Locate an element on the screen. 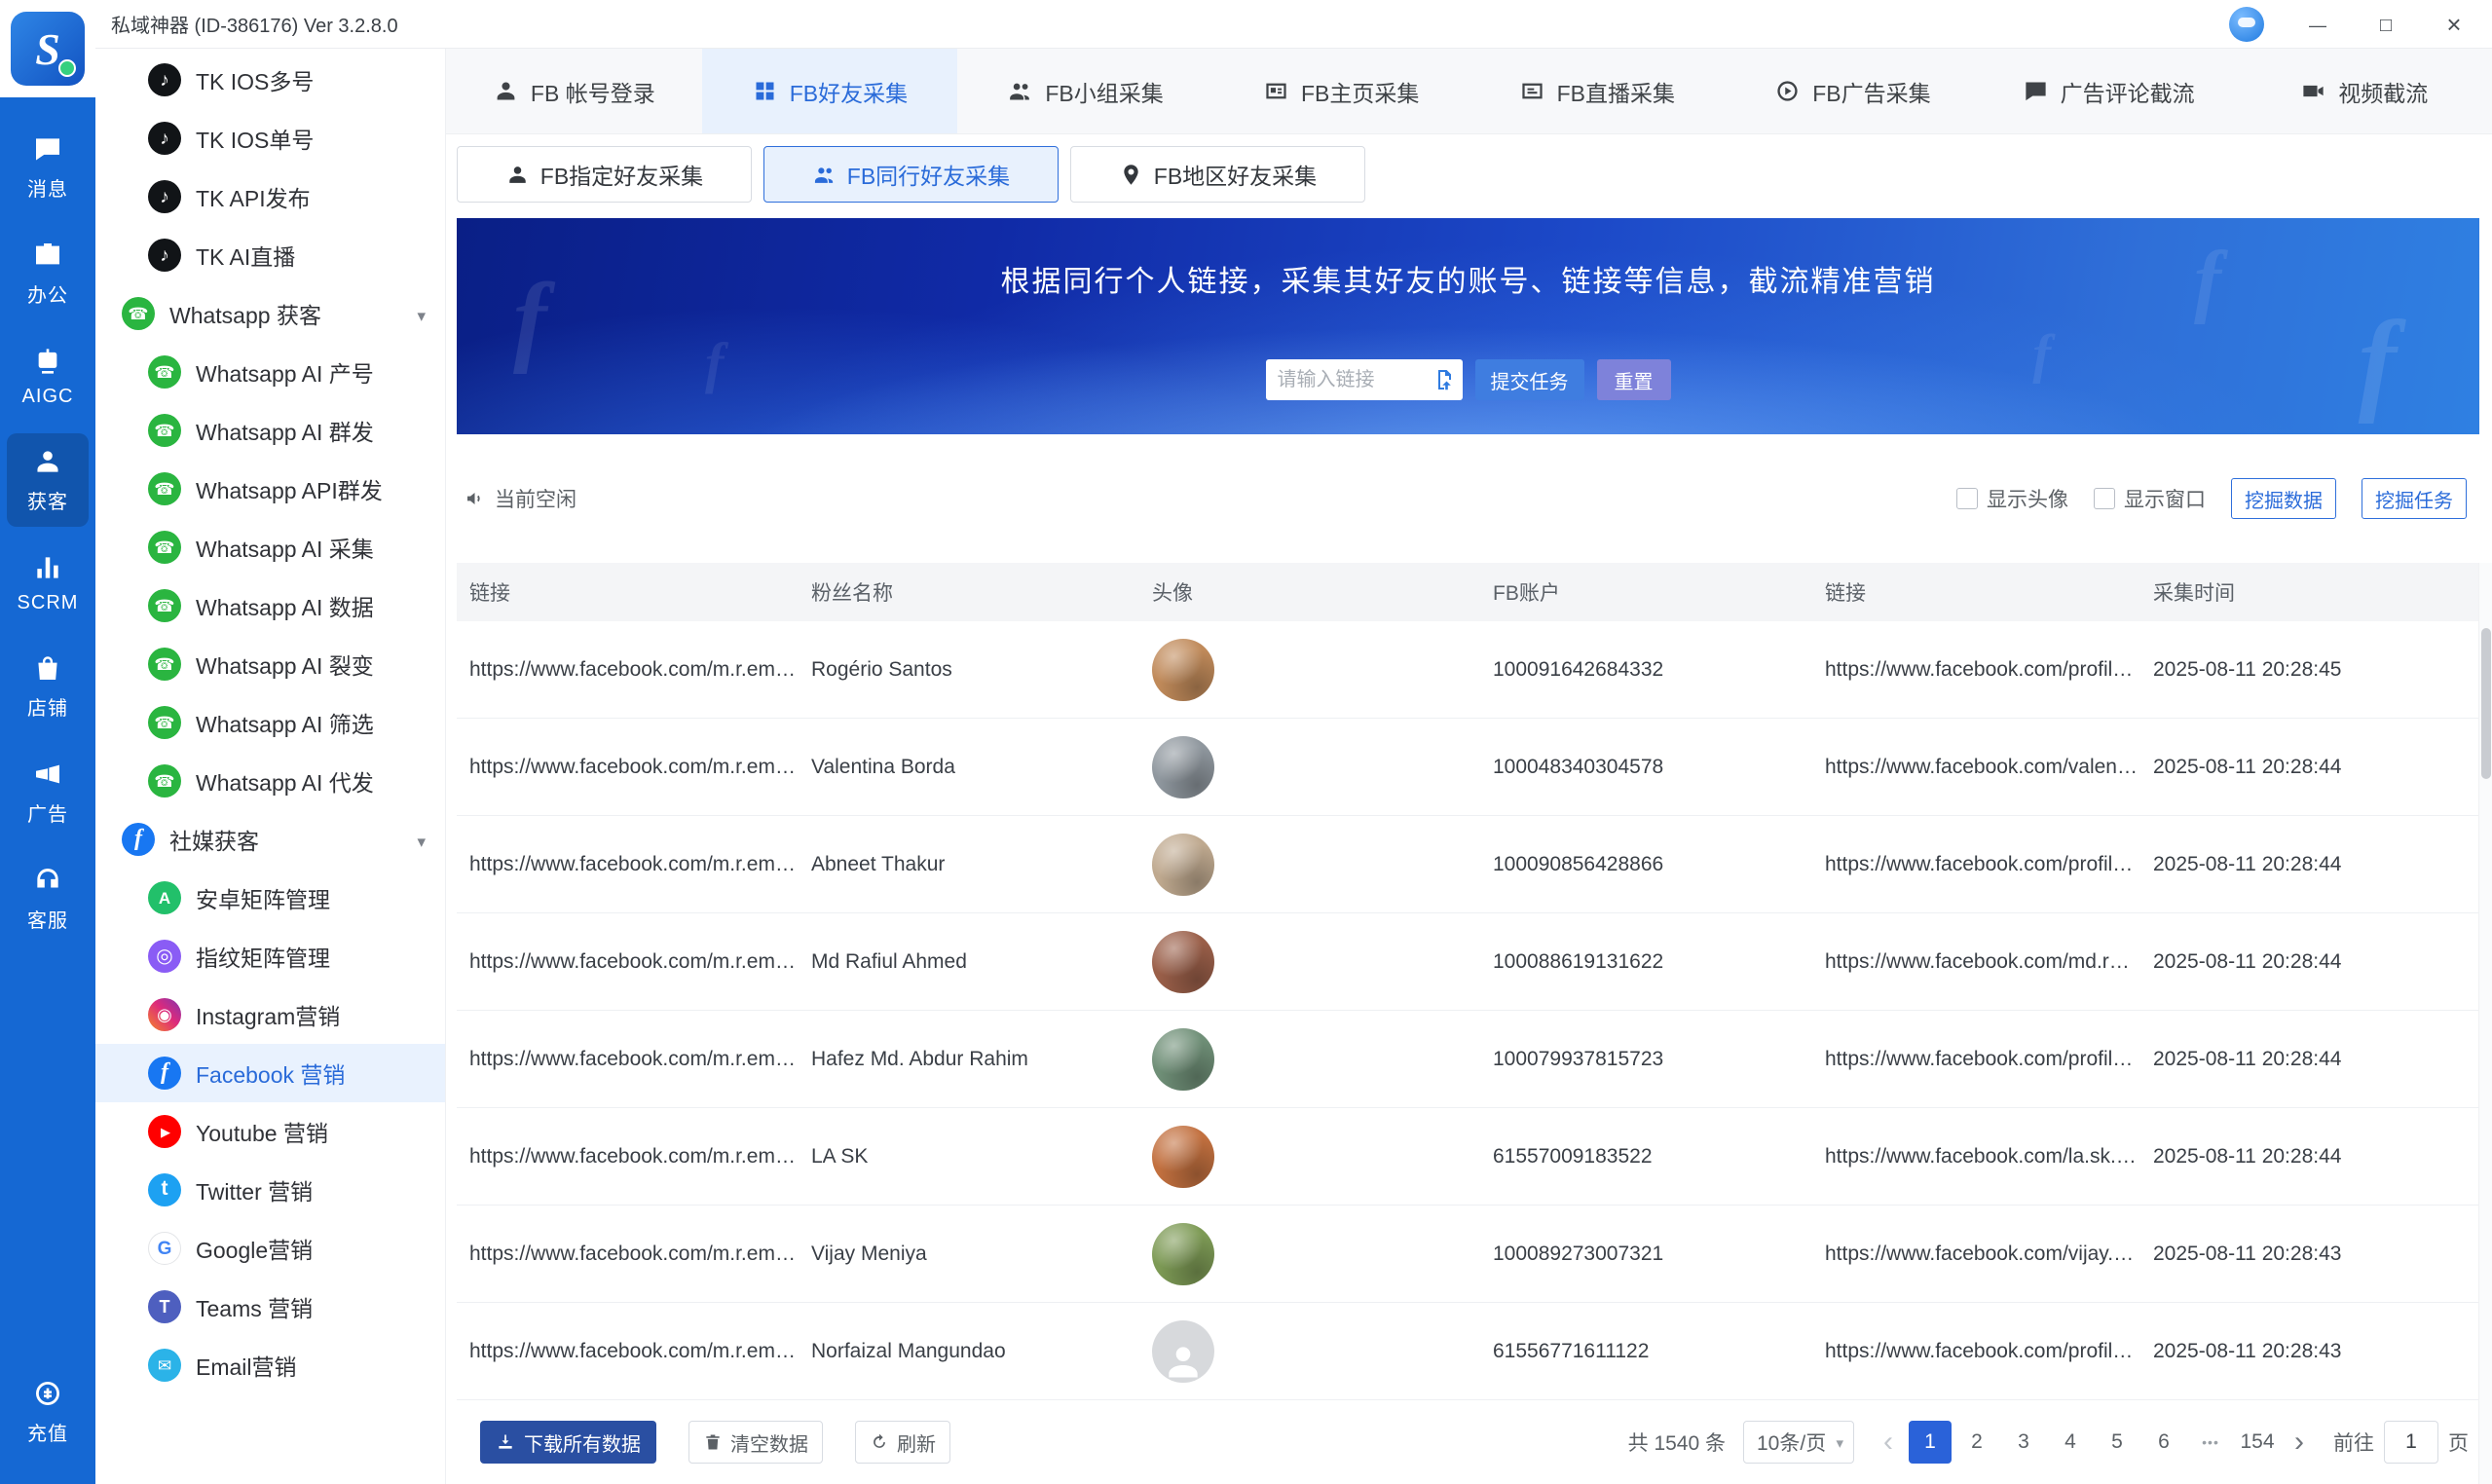  pagination: 1 2 3 4 5 6 is located at coordinates (2094, 1442).